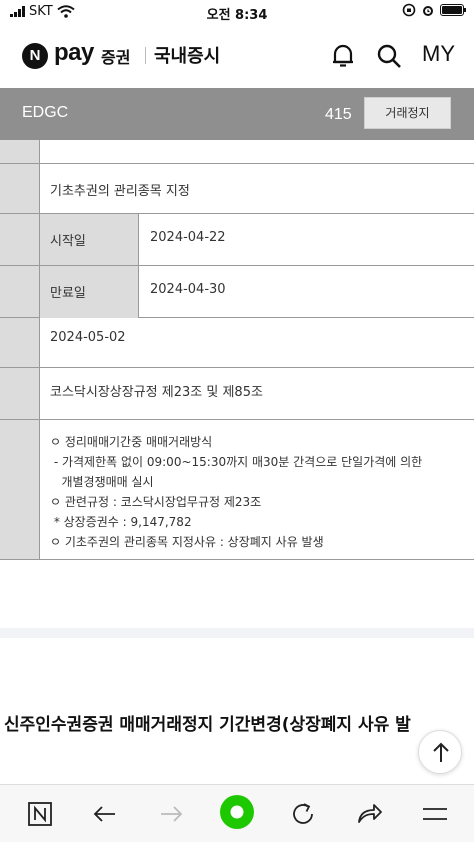 The image size is (474, 842). Describe the element at coordinates (409, 10) in the screenshot. I see `orientation-lock-icon` at that location.